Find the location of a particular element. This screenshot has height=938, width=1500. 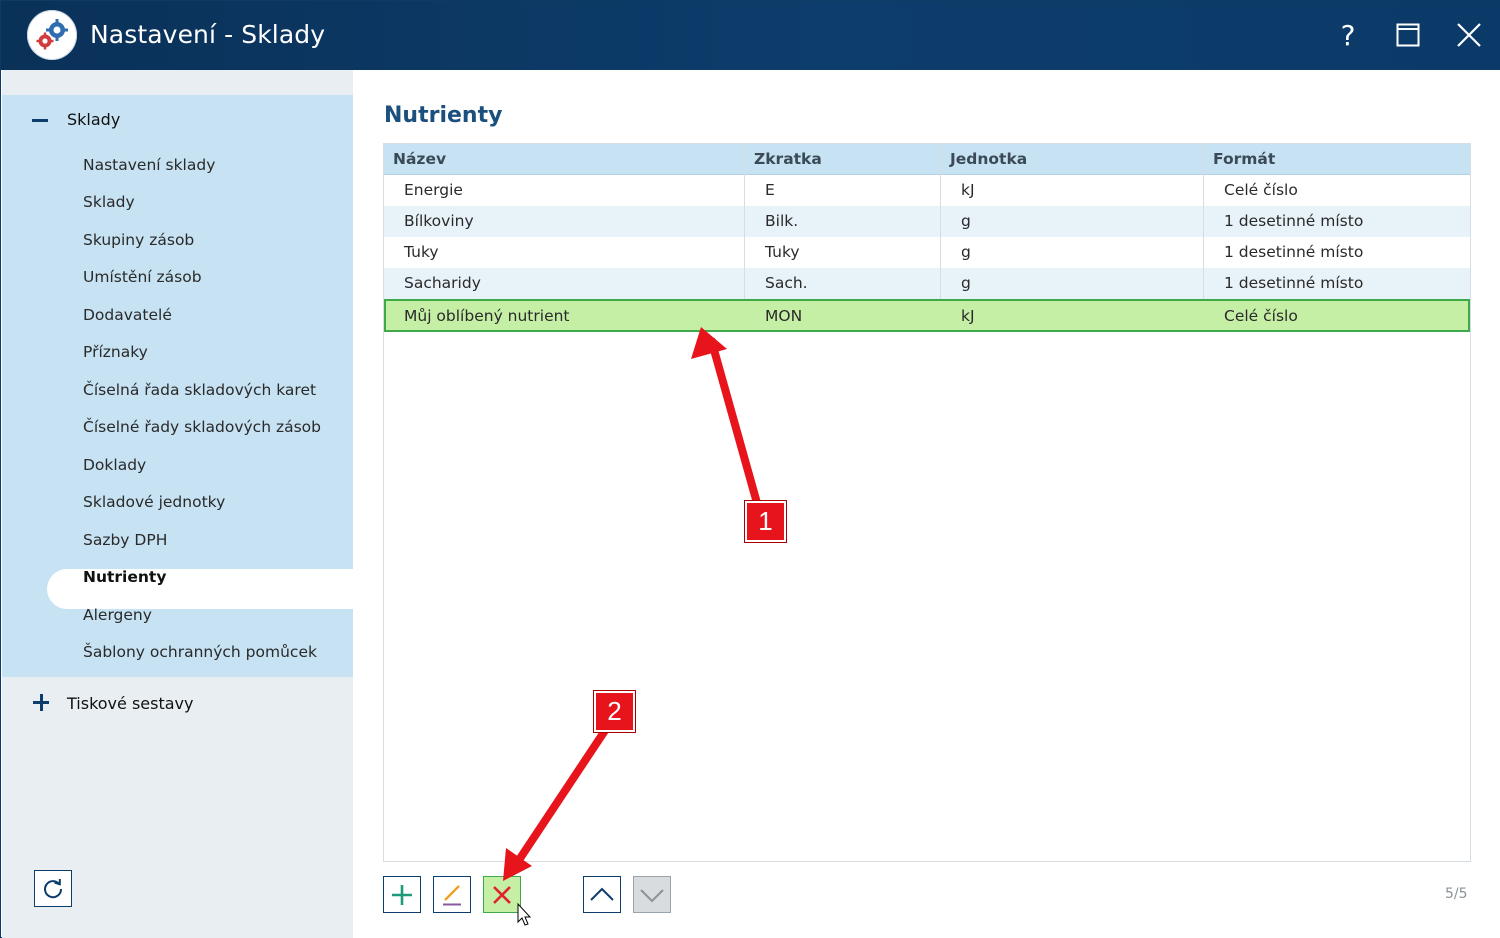

cell-nazev: Sacharidy is located at coordinates (442, 283).